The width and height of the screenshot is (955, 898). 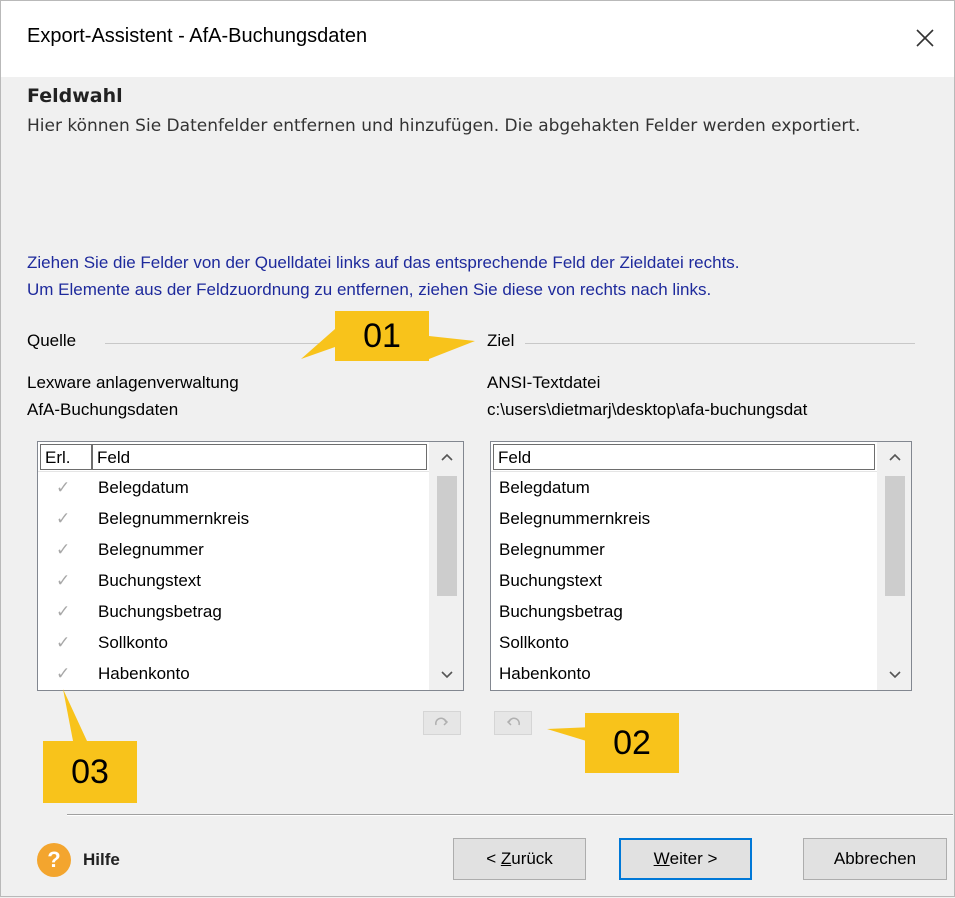 I want to click on footer-separator, so click(x=510, y=815).